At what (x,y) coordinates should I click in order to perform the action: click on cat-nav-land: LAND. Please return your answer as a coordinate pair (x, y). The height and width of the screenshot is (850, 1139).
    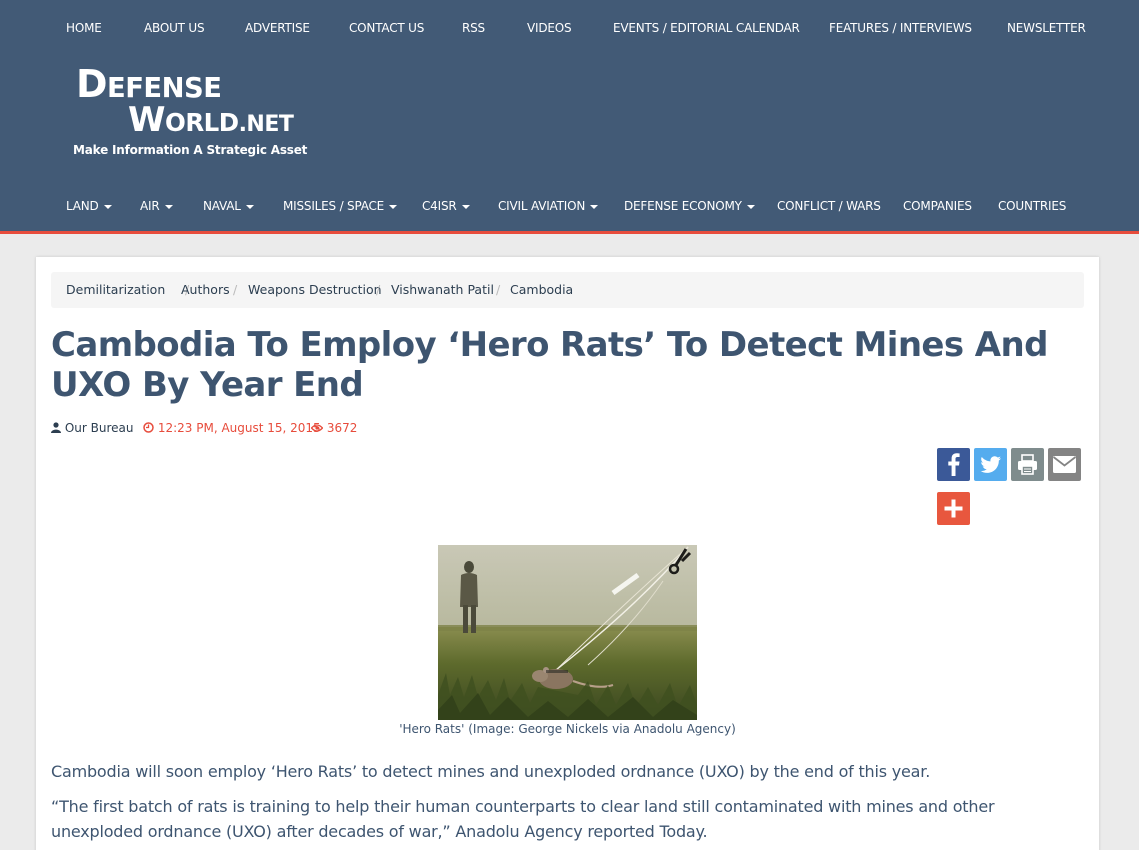
    Looking at the image, I should click on (89, 206).